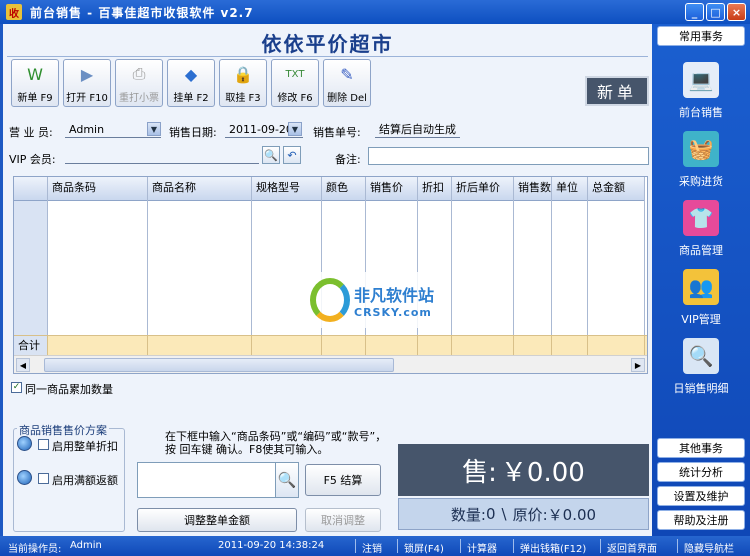  Describe the element at coordinates (417, 129) in the screenshot. I see `order-number-value: 结算后自动生成` at that location.